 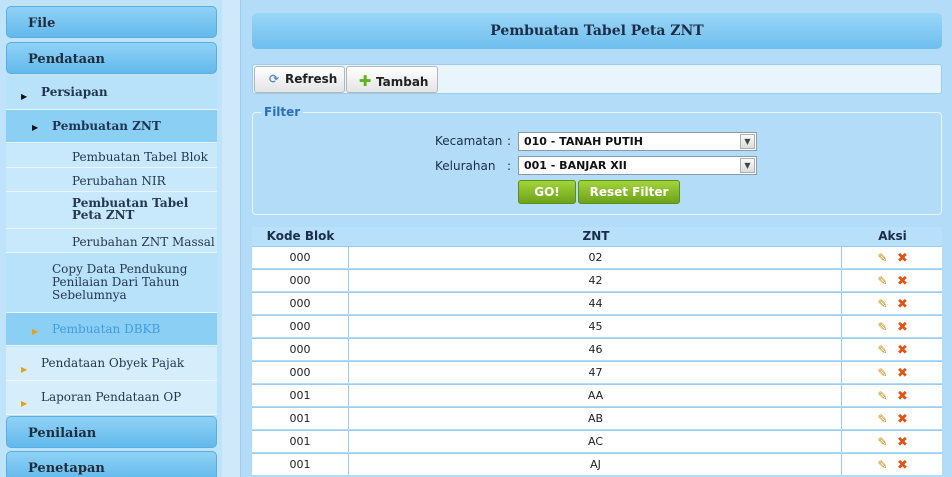 I want to click on cell-znt: AJ, so click(x=596, y=464).